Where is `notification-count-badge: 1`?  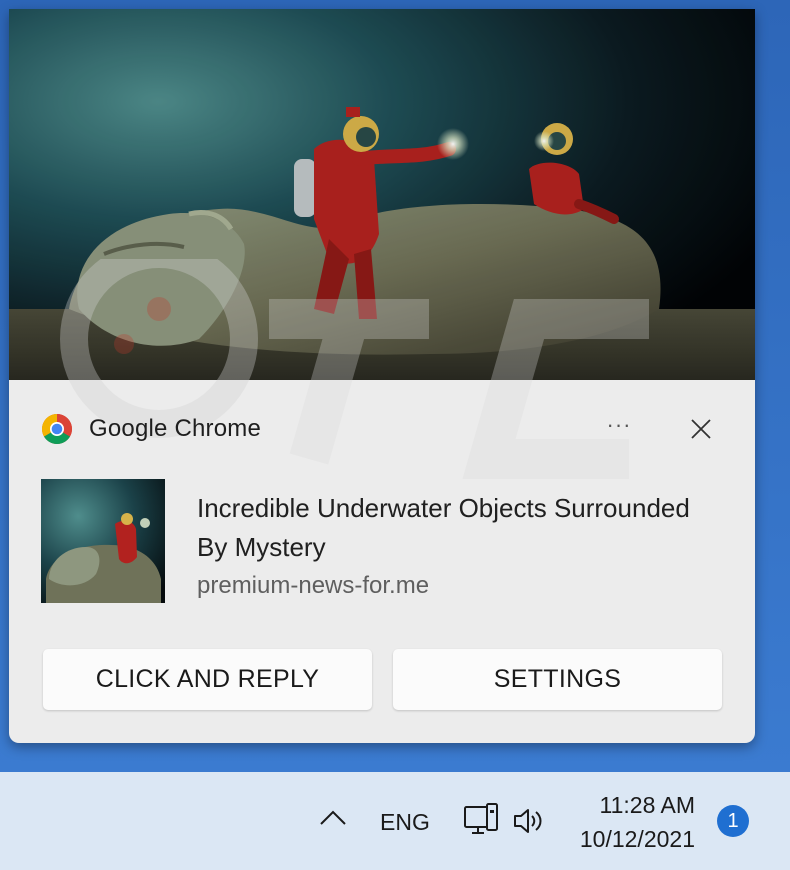
notification-count-badge: 1 is located at coordinates (733, 821).